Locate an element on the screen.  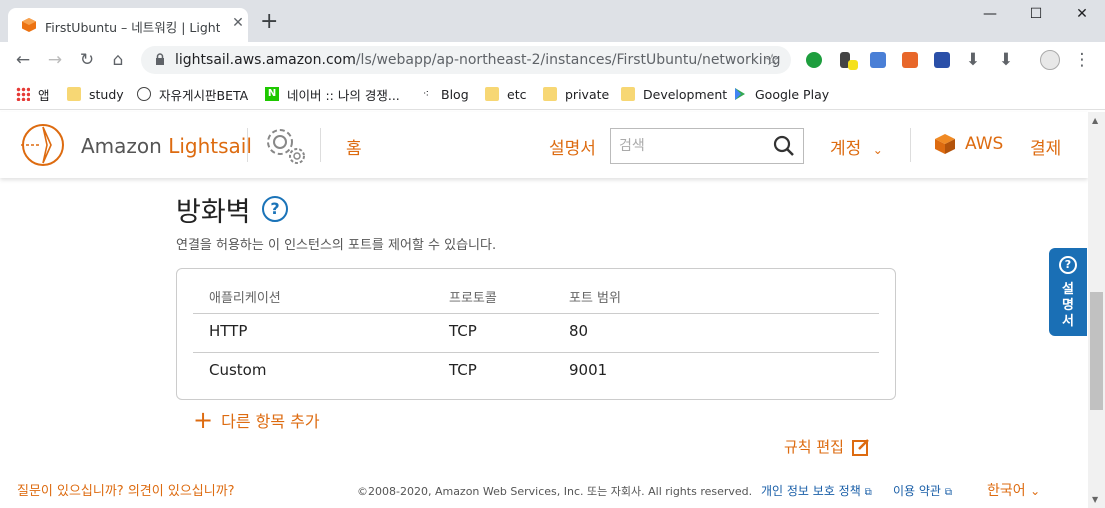
page-scrollbar: ▲ ▼ is located at coordinates (1096, 310).